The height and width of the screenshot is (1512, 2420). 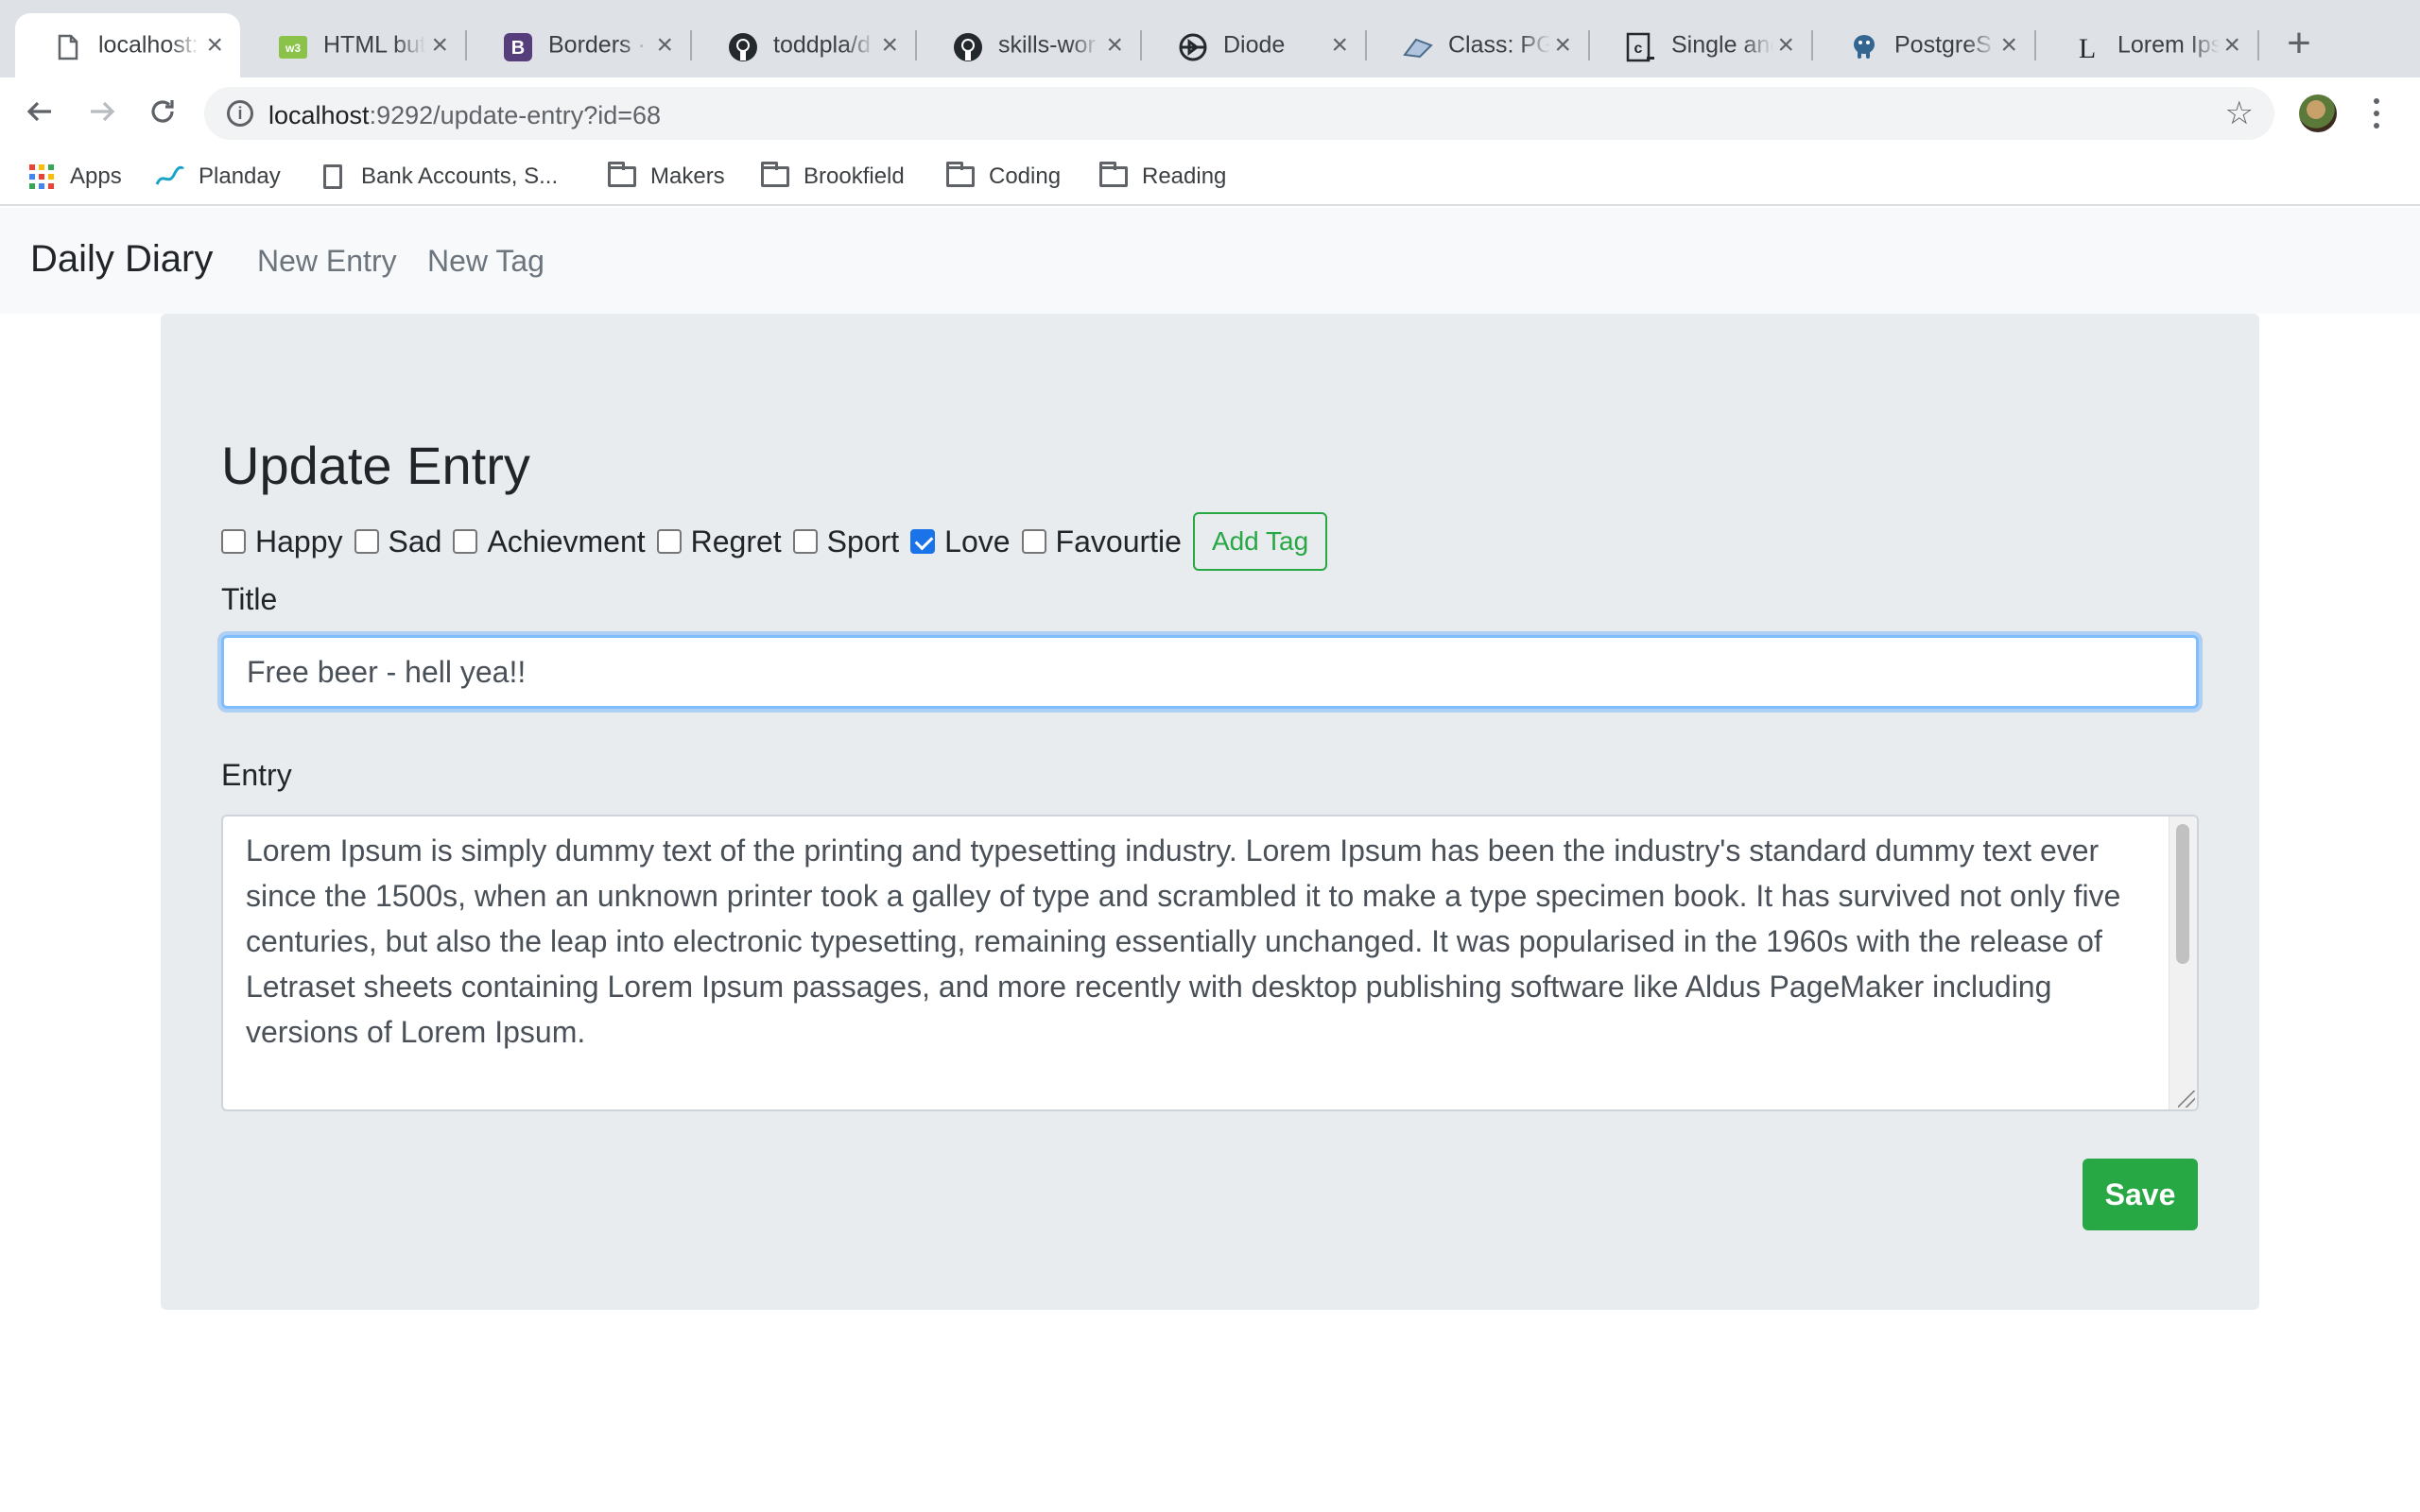 I want to click on tag-label: Sport, so click(x=863, y=541).